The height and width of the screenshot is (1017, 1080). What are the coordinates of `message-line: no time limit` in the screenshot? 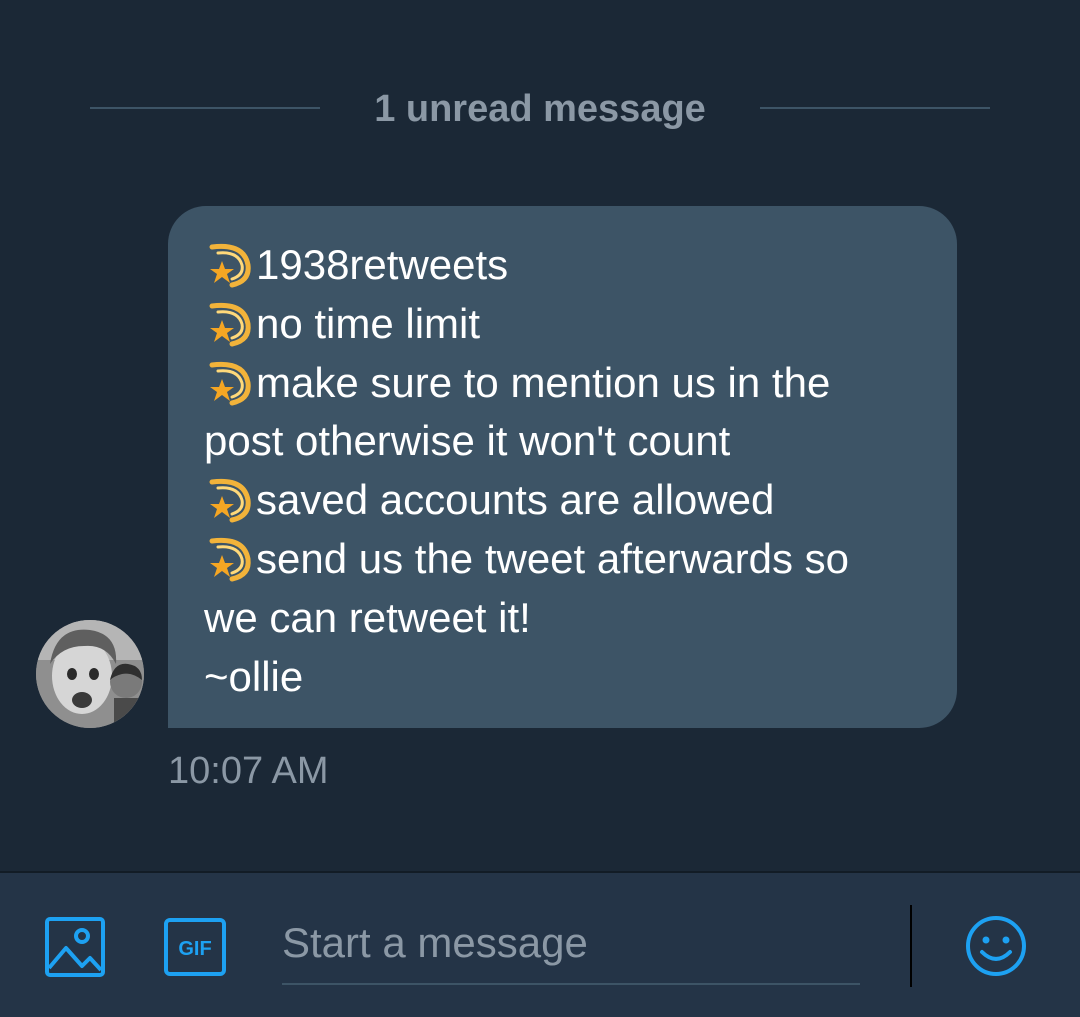 It's located at (562, 324).